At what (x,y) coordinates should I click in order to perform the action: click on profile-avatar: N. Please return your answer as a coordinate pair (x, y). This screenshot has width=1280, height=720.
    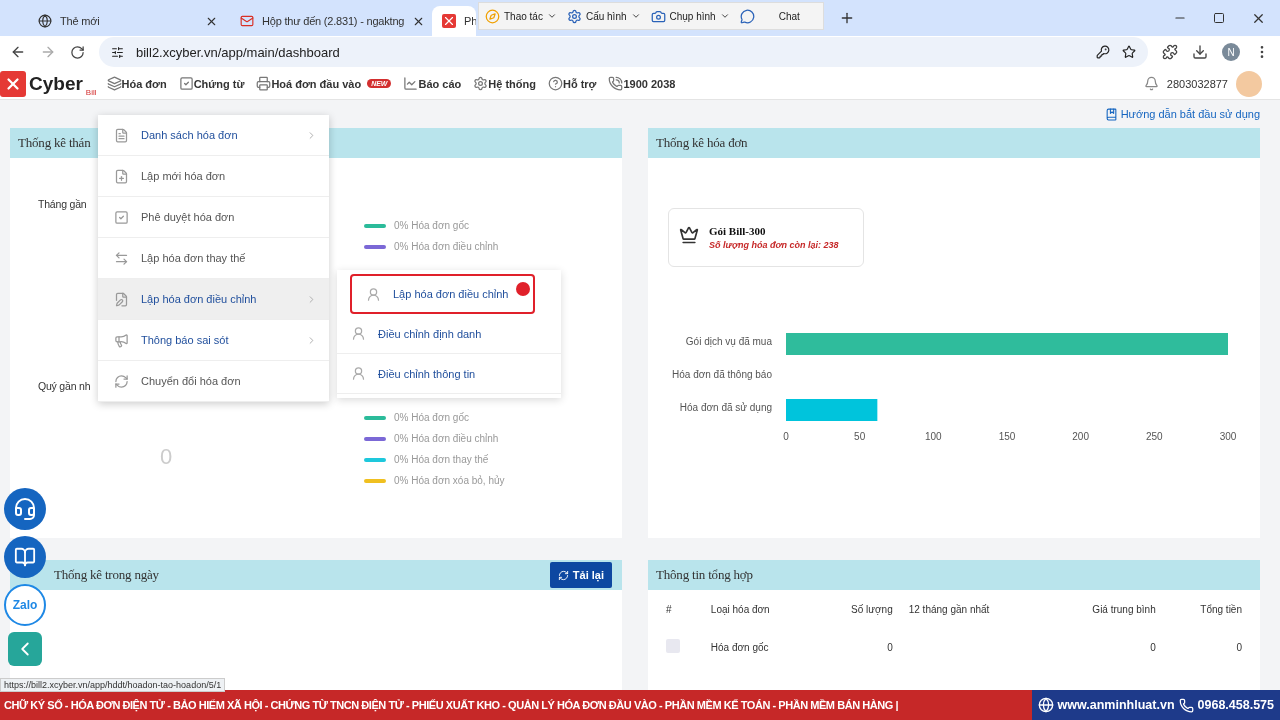
    Looking at the image, I should click on (1231, 52).